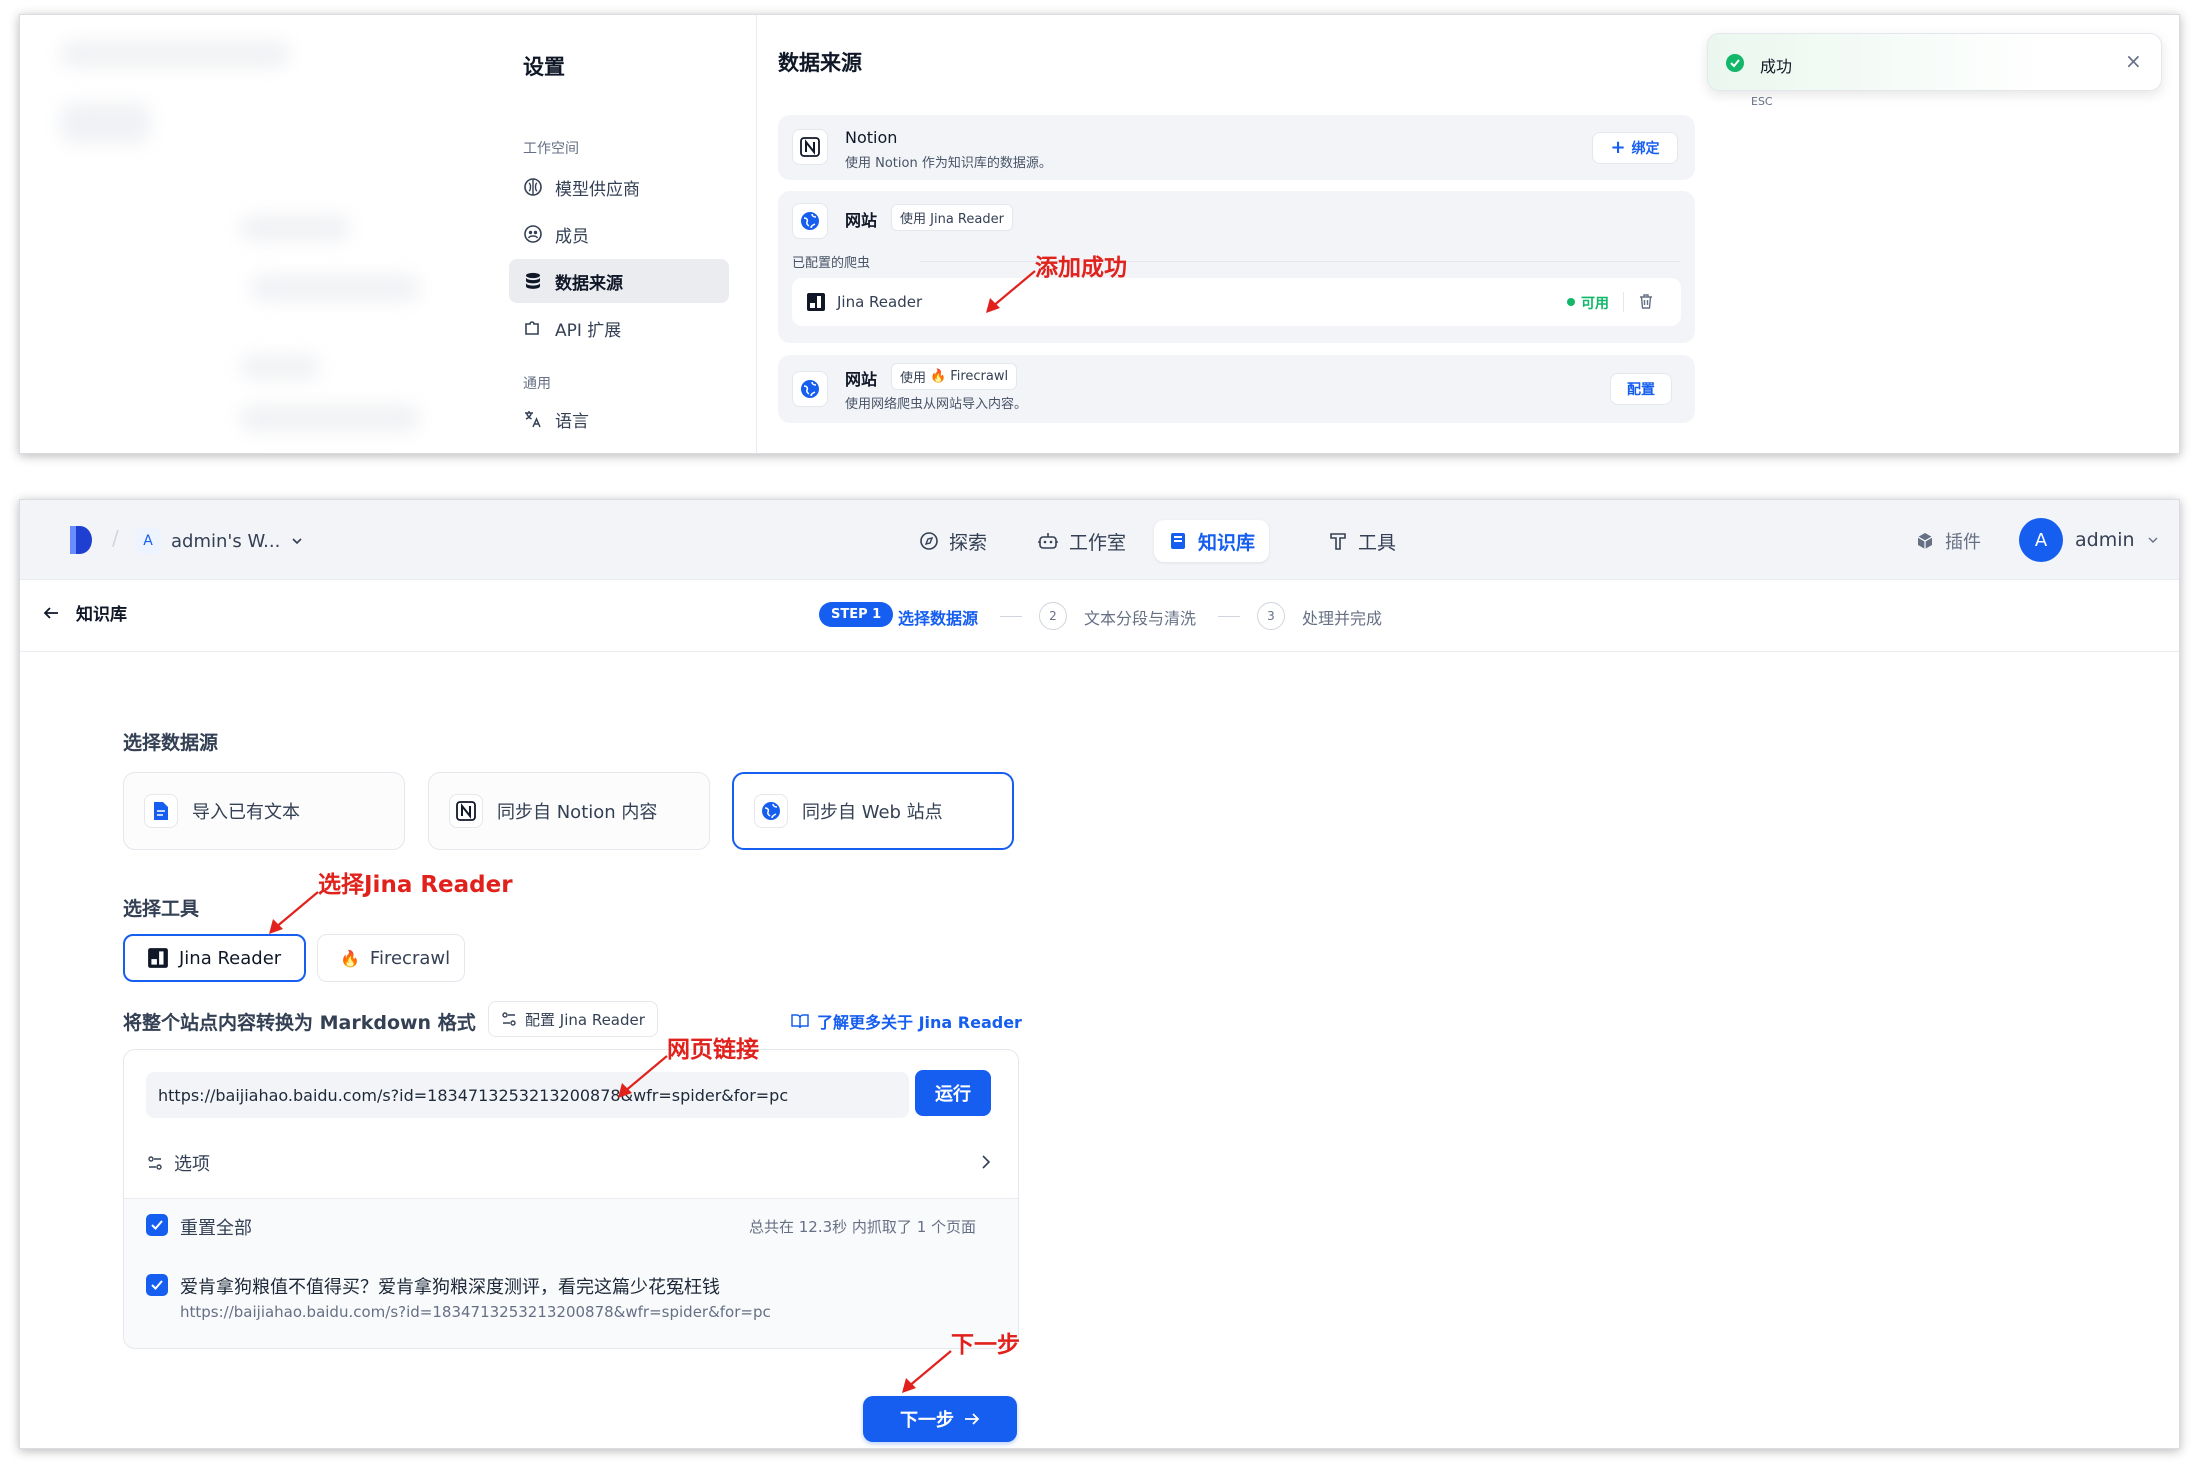 Image resolution: width=2198 pixels, height=1468 pixels. What do you see at coordinates (1377, 542) in the screenshot?
I see `tab-label: 工具` at bounding box center [1377, 542].